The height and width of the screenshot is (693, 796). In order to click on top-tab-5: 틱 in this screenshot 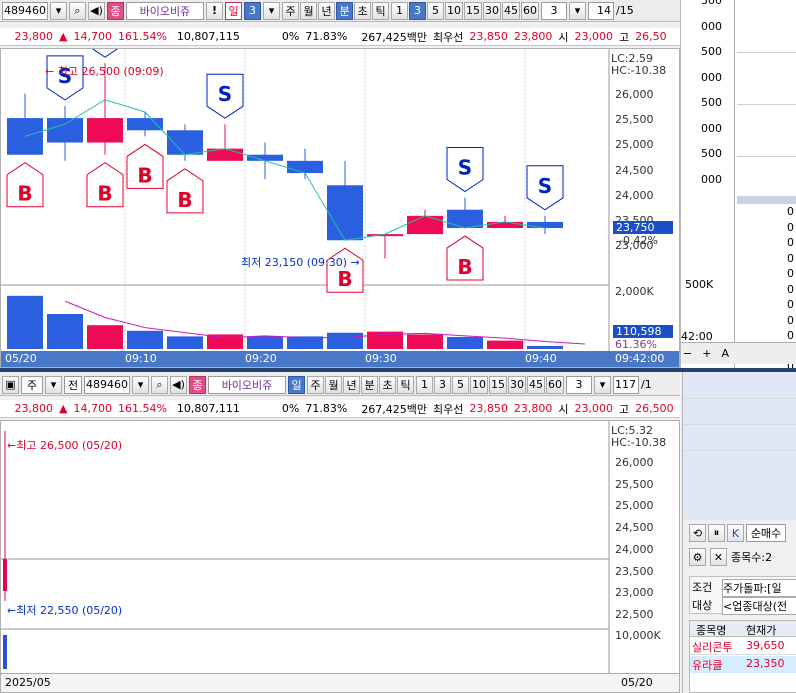, I will do `click(380, 10)`.